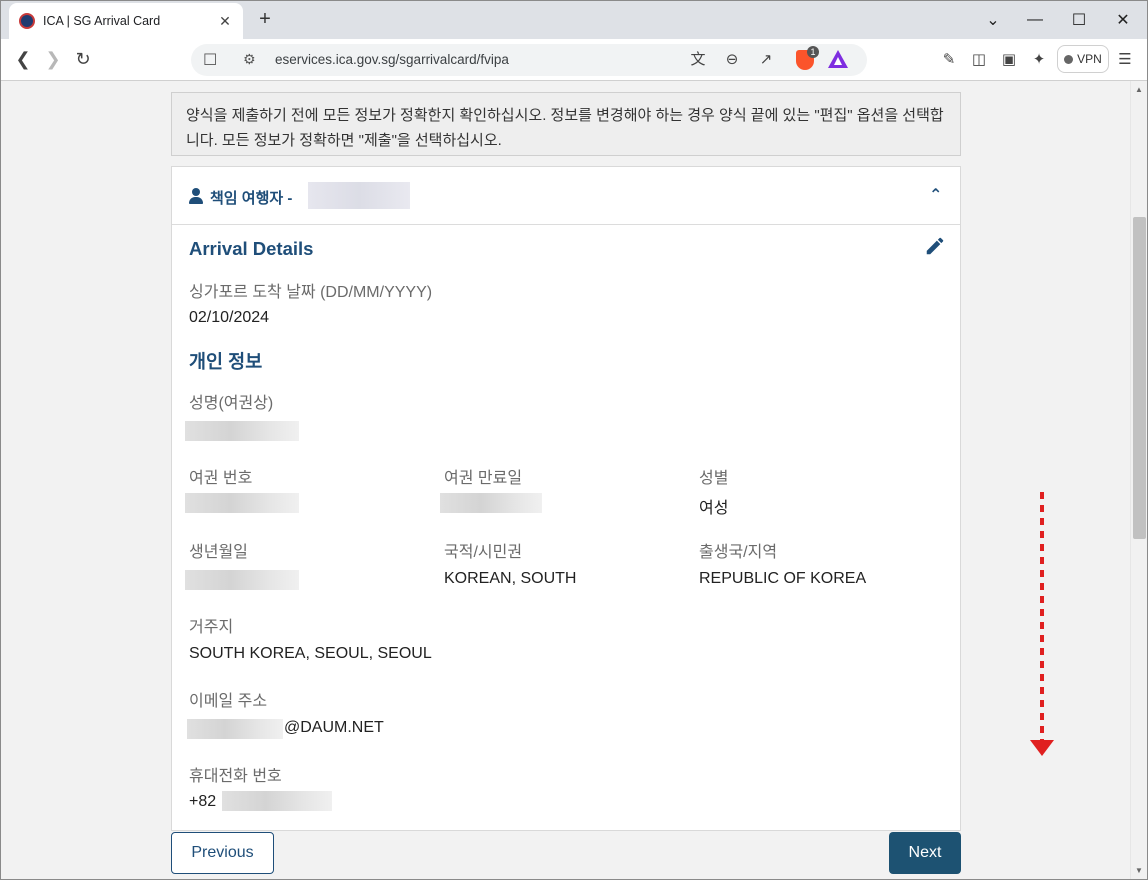  I want to click on email-domain: @DAUM.NET, so click(334, 728).